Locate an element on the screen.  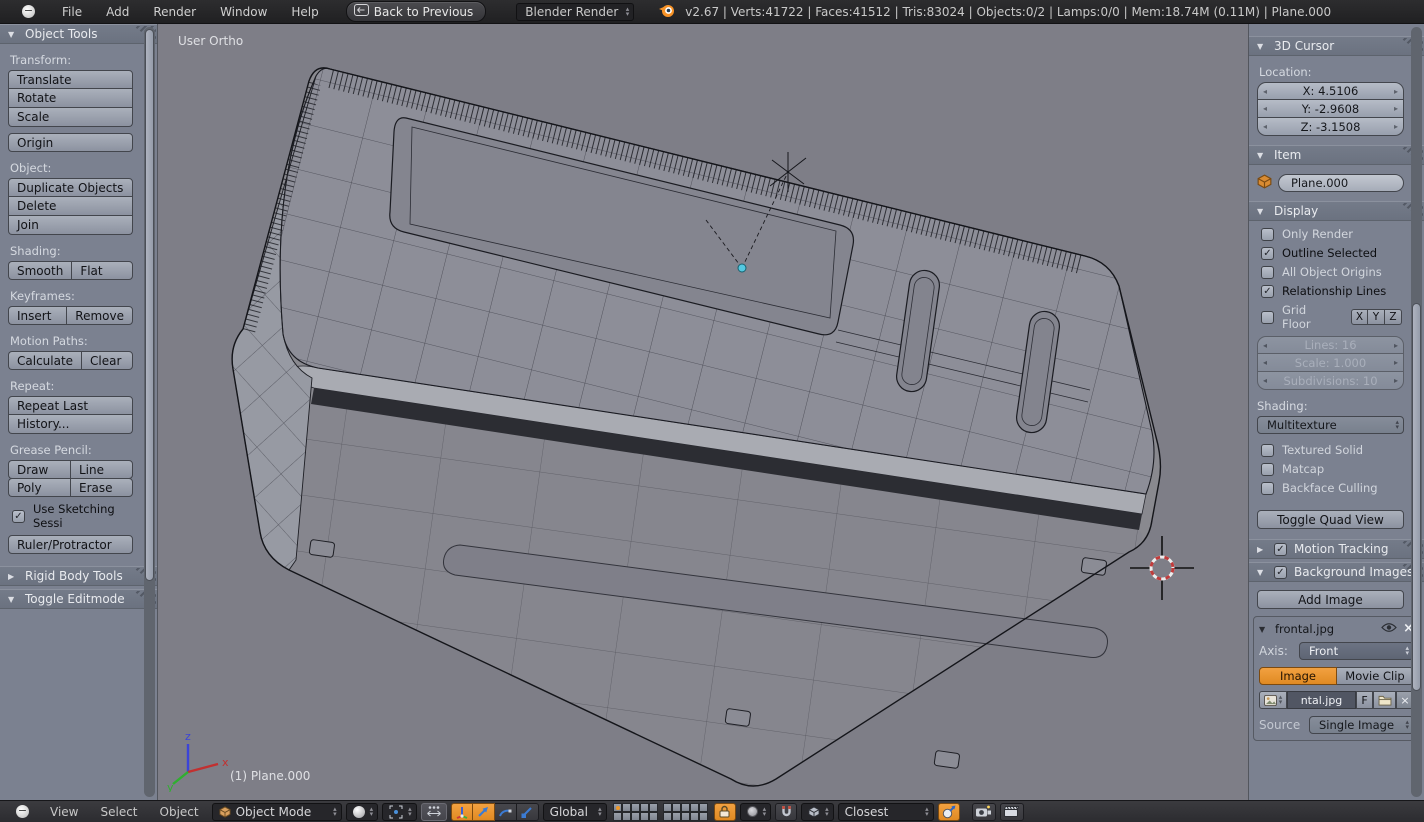
panel-header-motion-tracking: ▶ ✓ Motion Tracking is located at coordinates (1336, 549).